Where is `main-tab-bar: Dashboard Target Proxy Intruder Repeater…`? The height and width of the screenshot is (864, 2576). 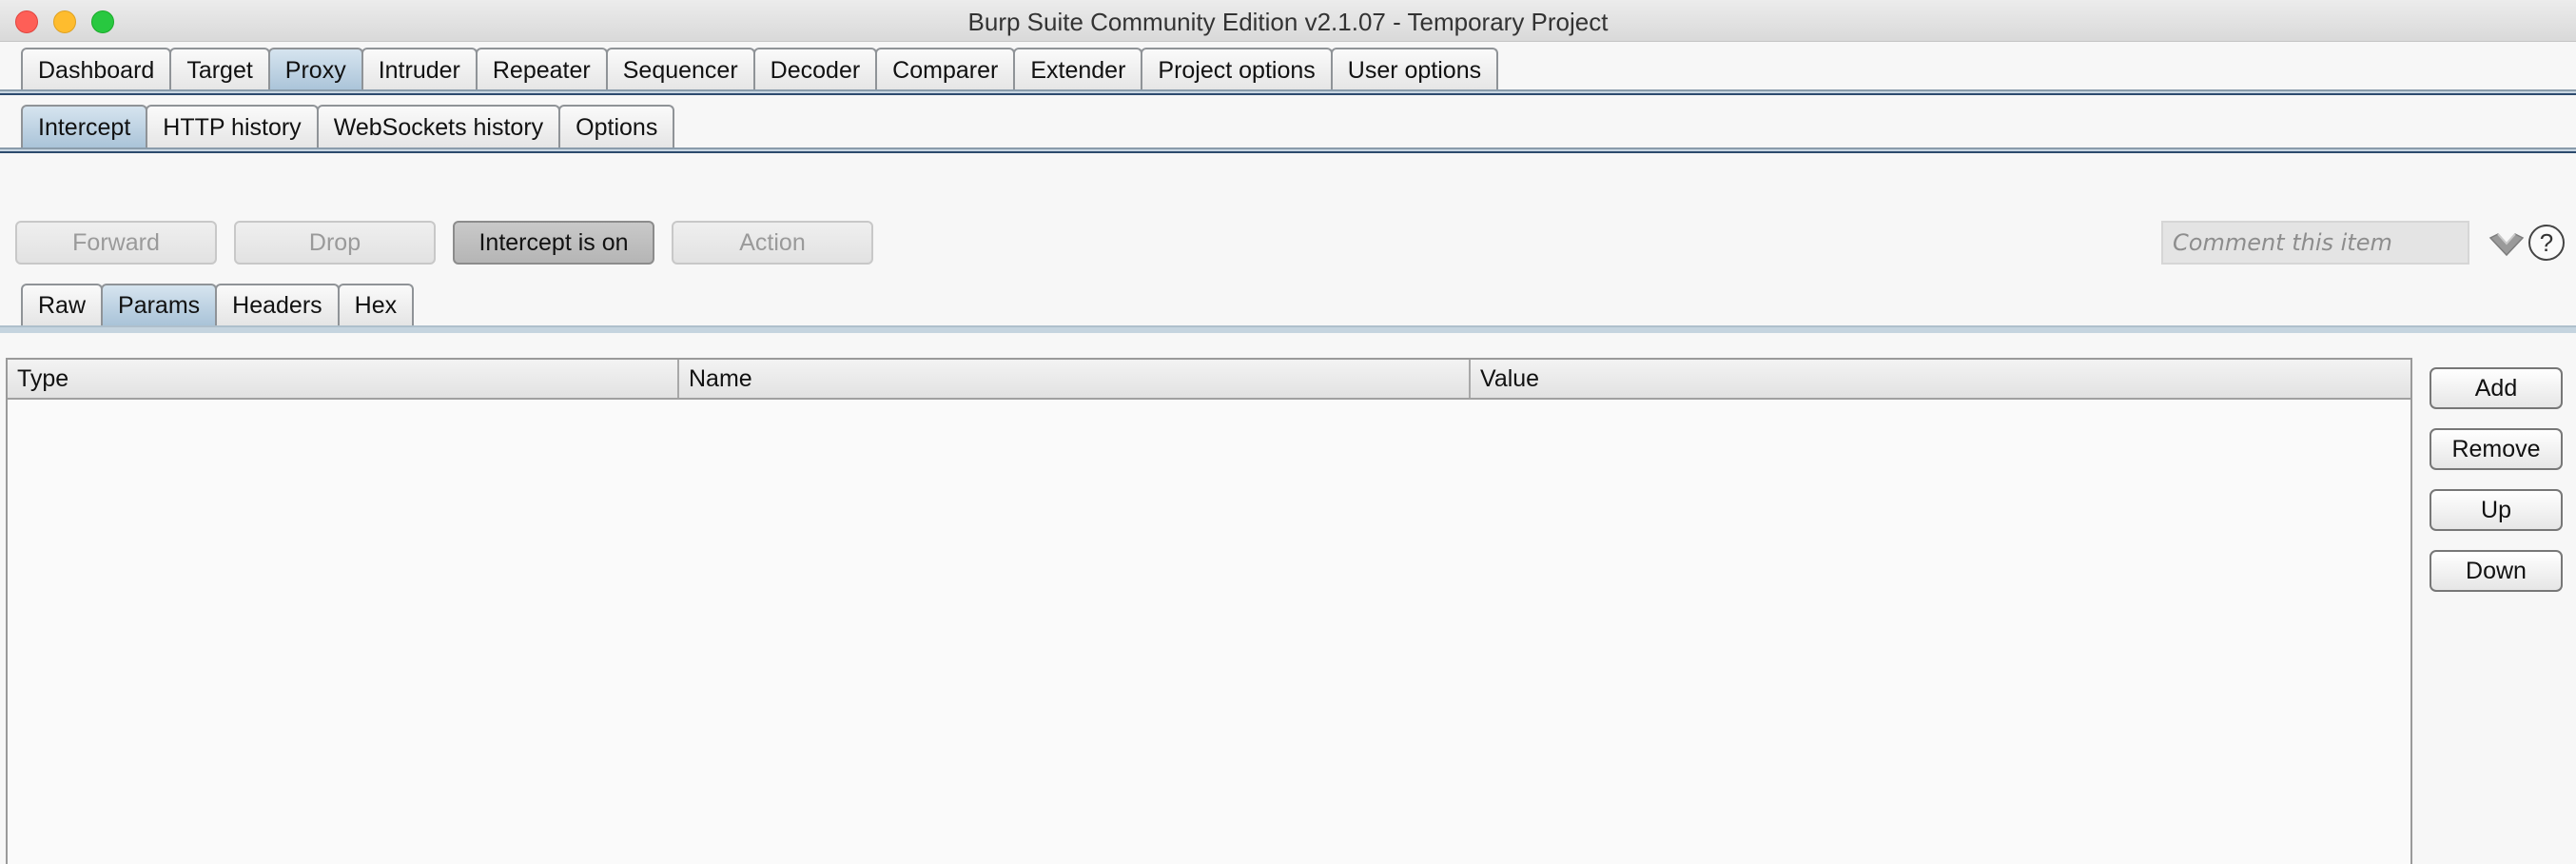 main-tab-bar: Dashboard Target Proxy Intruder Repeater… is located at coordinates (760, 69).